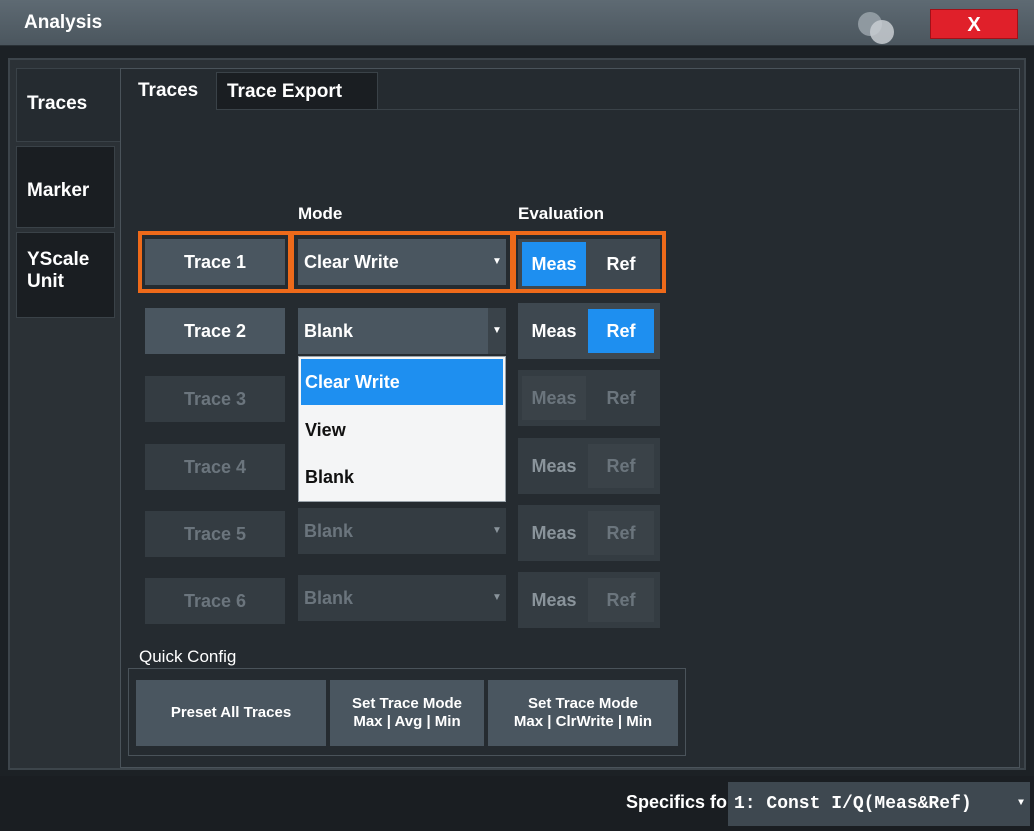 This screenshot has width=1034, height=831. Describe the element at coordinates (554, 331) in the screenshot. I see `trace-2-meas-option: Meas` at that location.